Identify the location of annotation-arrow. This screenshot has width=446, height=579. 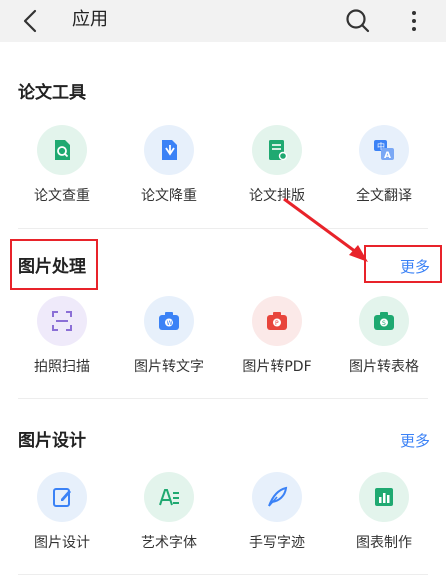
(325, 229).